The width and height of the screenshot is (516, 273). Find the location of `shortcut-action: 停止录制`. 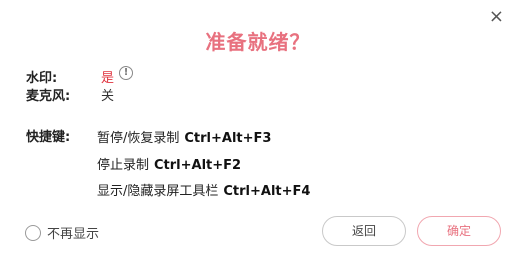

shortcut-action: 停止录制 is located at coordinates (123, 165).